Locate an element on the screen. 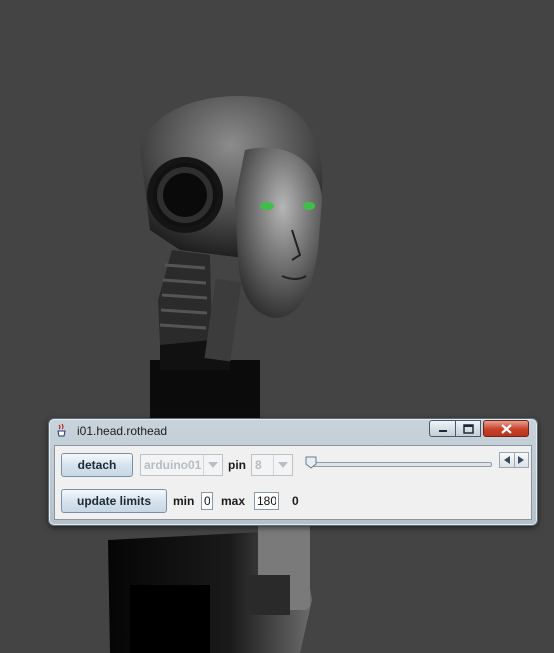 The height and width of the screenshot is (653, 554). slider-scroll-buttons is located at coordinates (514, 460).